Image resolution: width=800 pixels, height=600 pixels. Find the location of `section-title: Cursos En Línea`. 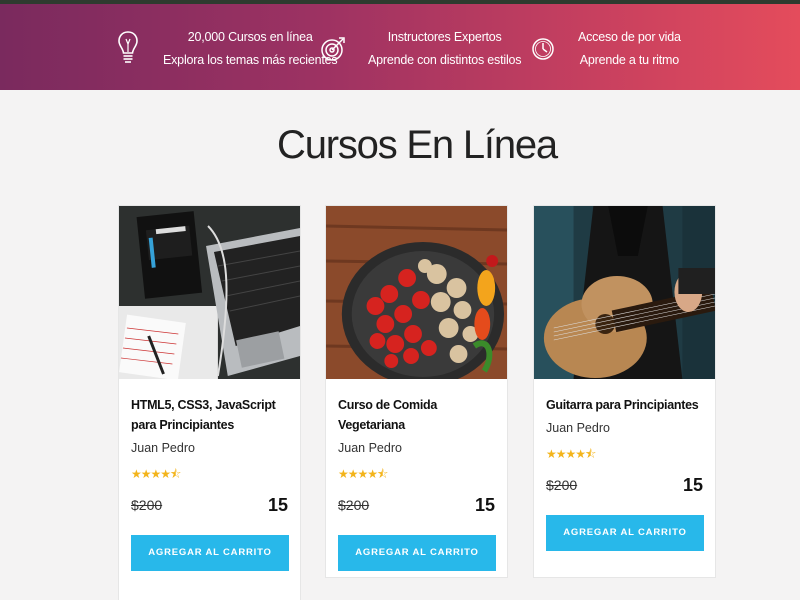

section-title: Cursos En Línea is located at coordinates (417, 145).